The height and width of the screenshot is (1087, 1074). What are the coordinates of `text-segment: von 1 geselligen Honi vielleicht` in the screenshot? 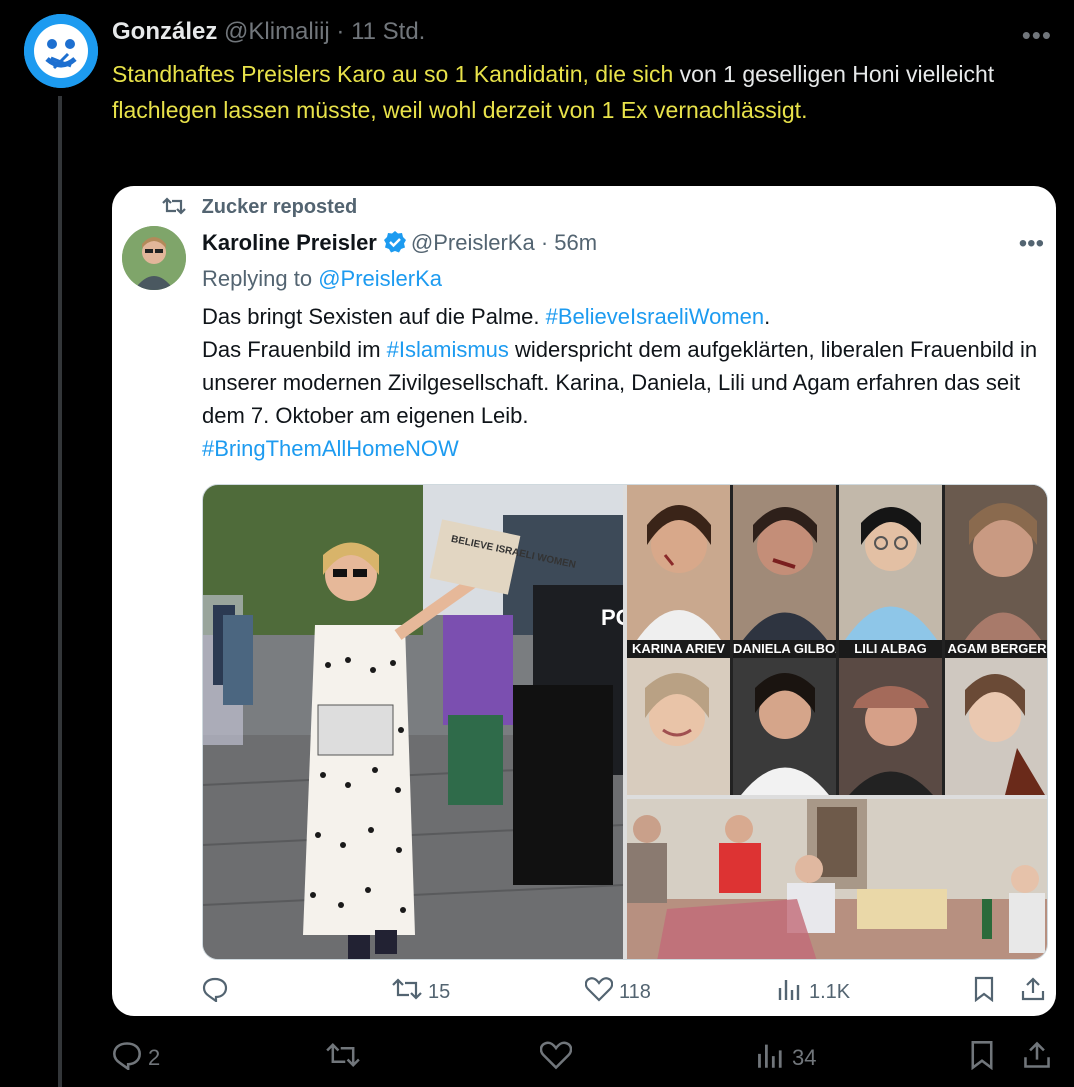 It's located at (834, 74).